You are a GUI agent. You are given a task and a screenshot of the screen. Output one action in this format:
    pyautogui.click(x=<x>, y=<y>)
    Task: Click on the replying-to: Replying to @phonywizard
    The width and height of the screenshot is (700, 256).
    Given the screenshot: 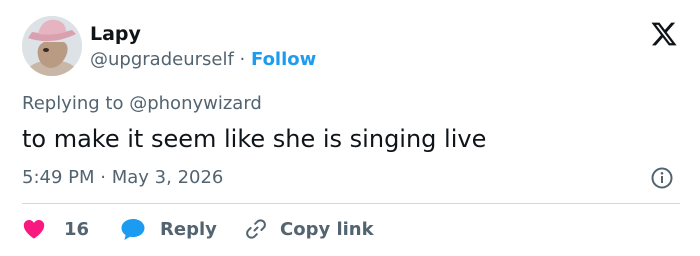 What is the action you would take?
    pyautogui.click(x=142, y=104)
    